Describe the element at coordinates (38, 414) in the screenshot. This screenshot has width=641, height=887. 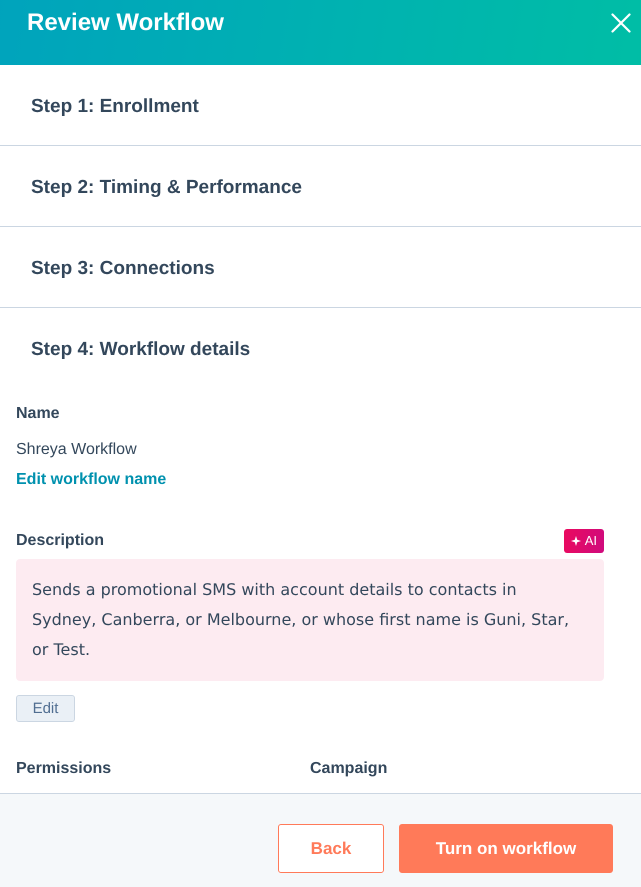
I see `field-label: Name` at that location.